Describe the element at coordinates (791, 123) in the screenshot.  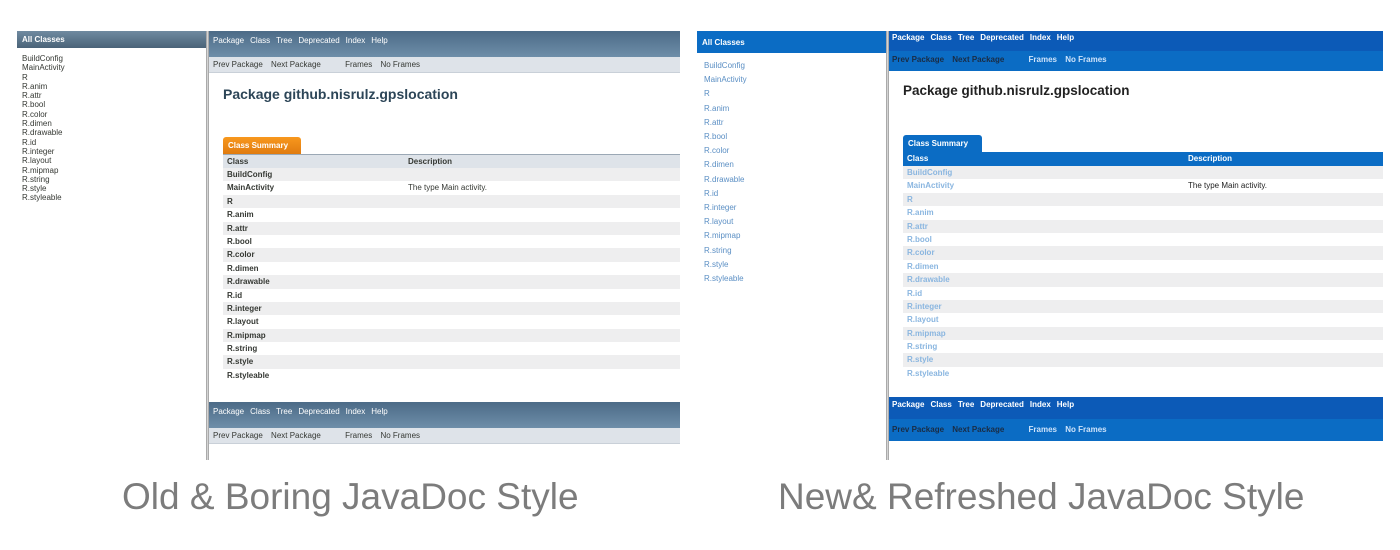
I see `new-class-link-r-attr: R.attr` at that location.